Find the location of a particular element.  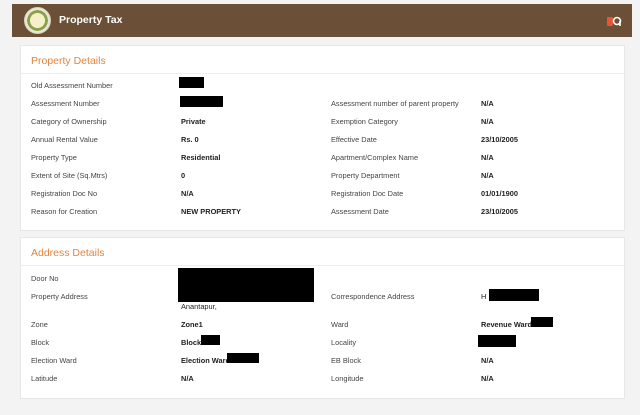

eb-block-label: EB Block is located at coordinates (346, 360).